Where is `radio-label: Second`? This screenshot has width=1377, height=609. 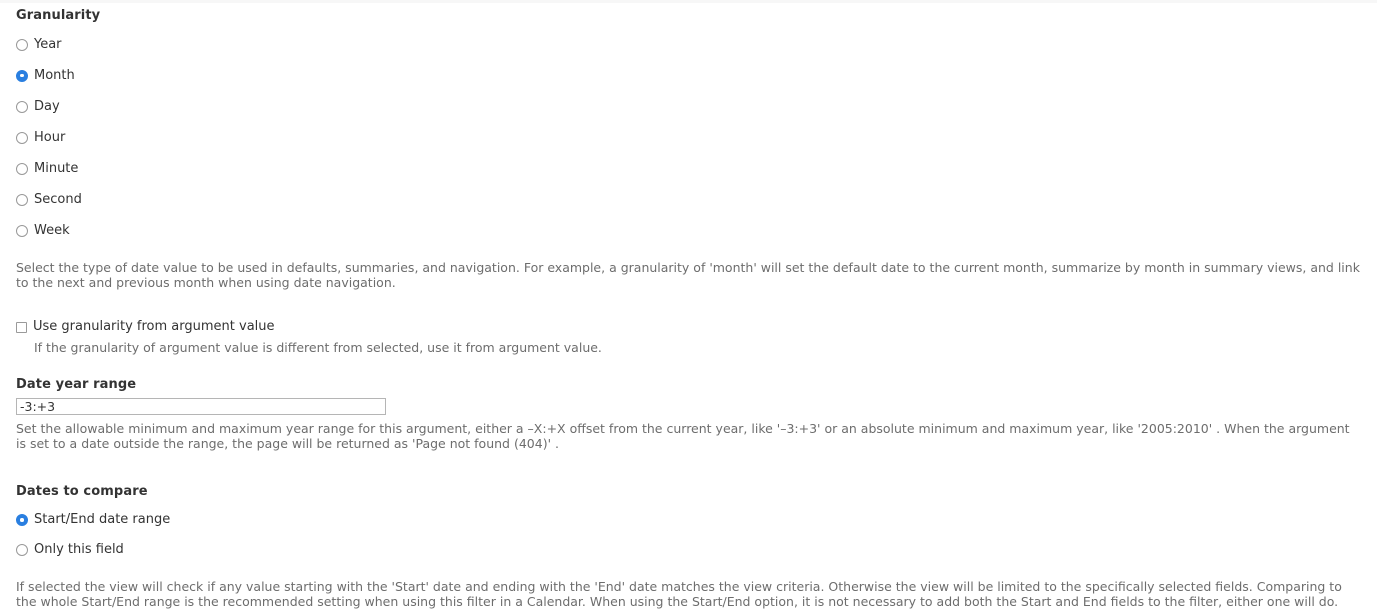 radio-label: Second is located at coordinates (58, 199).